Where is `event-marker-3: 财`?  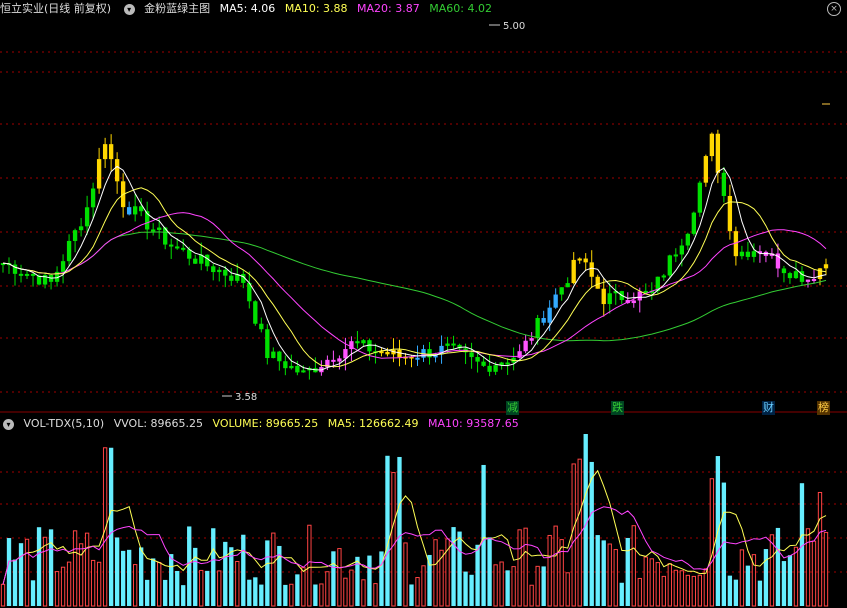
event-marker-3: 财 is located at coordinates (768, 408).